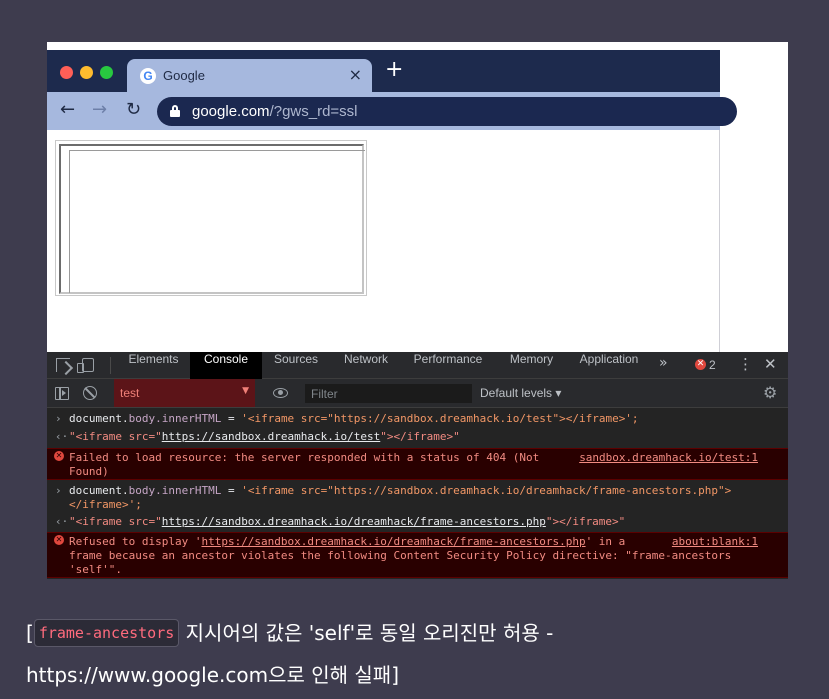  I want to click on iframe-border, so click(211, 218).